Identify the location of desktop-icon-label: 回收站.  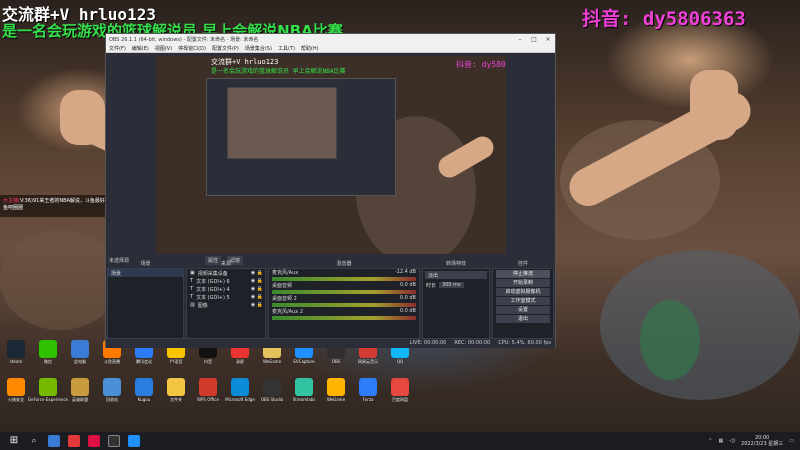
(112, 399).